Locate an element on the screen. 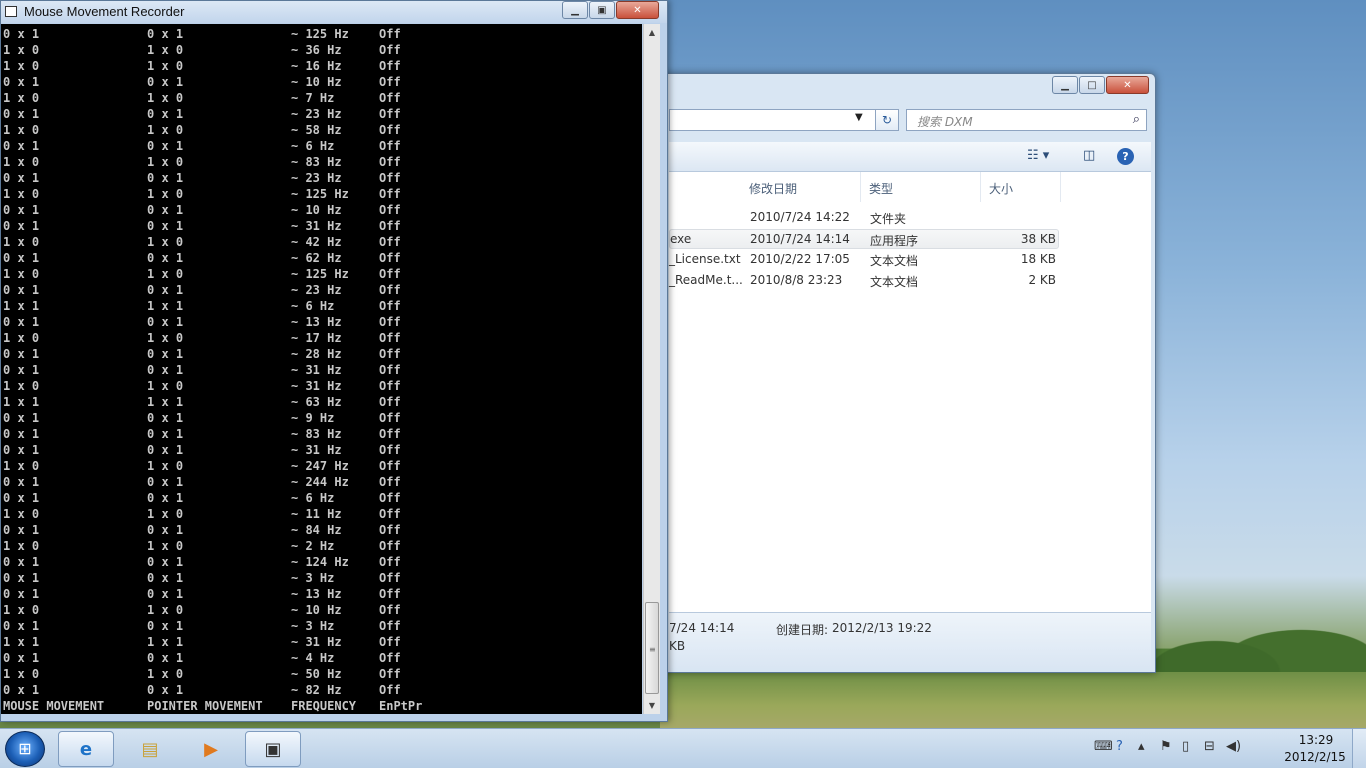 The width and height of the screenshot is (1366, 768). search-icon: ⌕ is located at coordinates (1136, 119).